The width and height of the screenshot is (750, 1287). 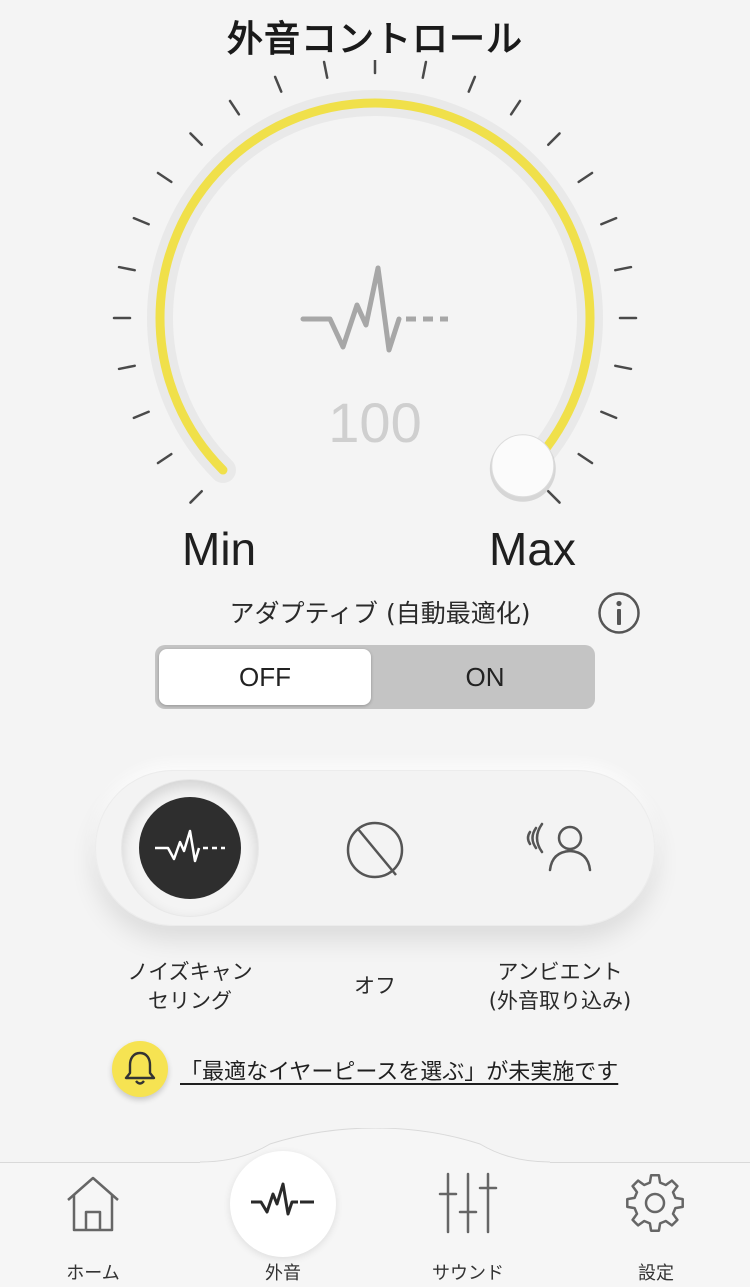 I want to click on tab-settings, so click(x=655, y=1203).